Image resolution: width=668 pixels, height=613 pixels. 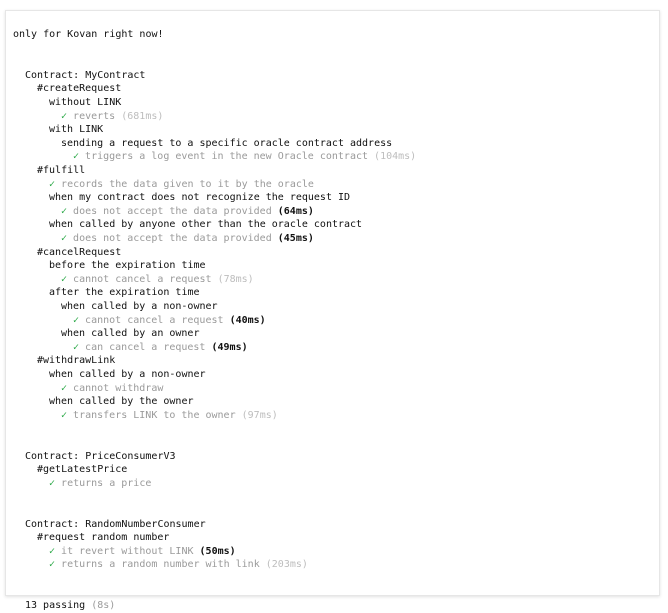 I want to click on test-line: ✓ cannot withdraw, so click(x=112, y=389).